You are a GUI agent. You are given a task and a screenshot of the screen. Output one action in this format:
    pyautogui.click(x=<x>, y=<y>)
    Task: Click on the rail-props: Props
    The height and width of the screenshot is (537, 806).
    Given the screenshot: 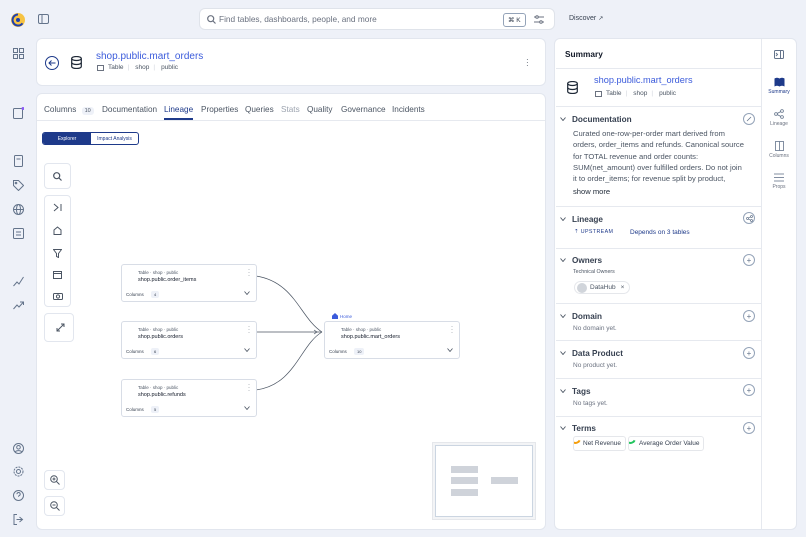 What is the action you would take?
    pyautogui.click(x=779, y=181)
    